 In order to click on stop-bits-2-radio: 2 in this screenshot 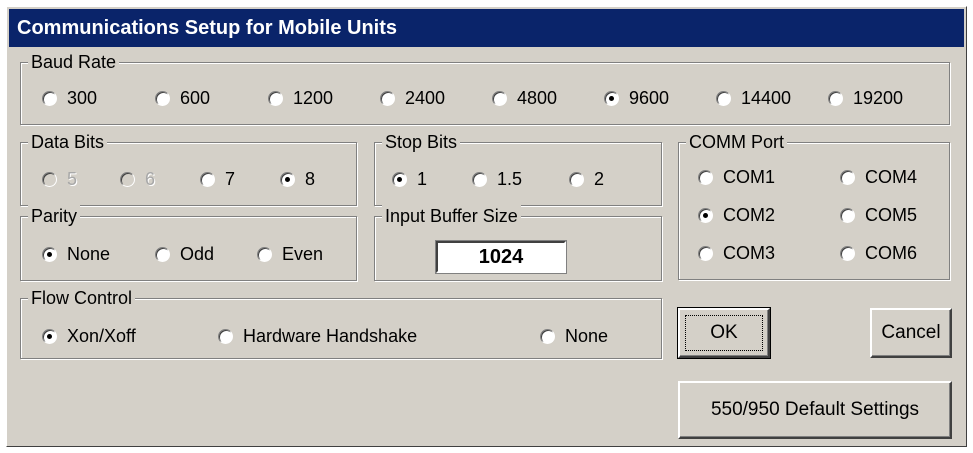, I will do `click(586, 179)`.